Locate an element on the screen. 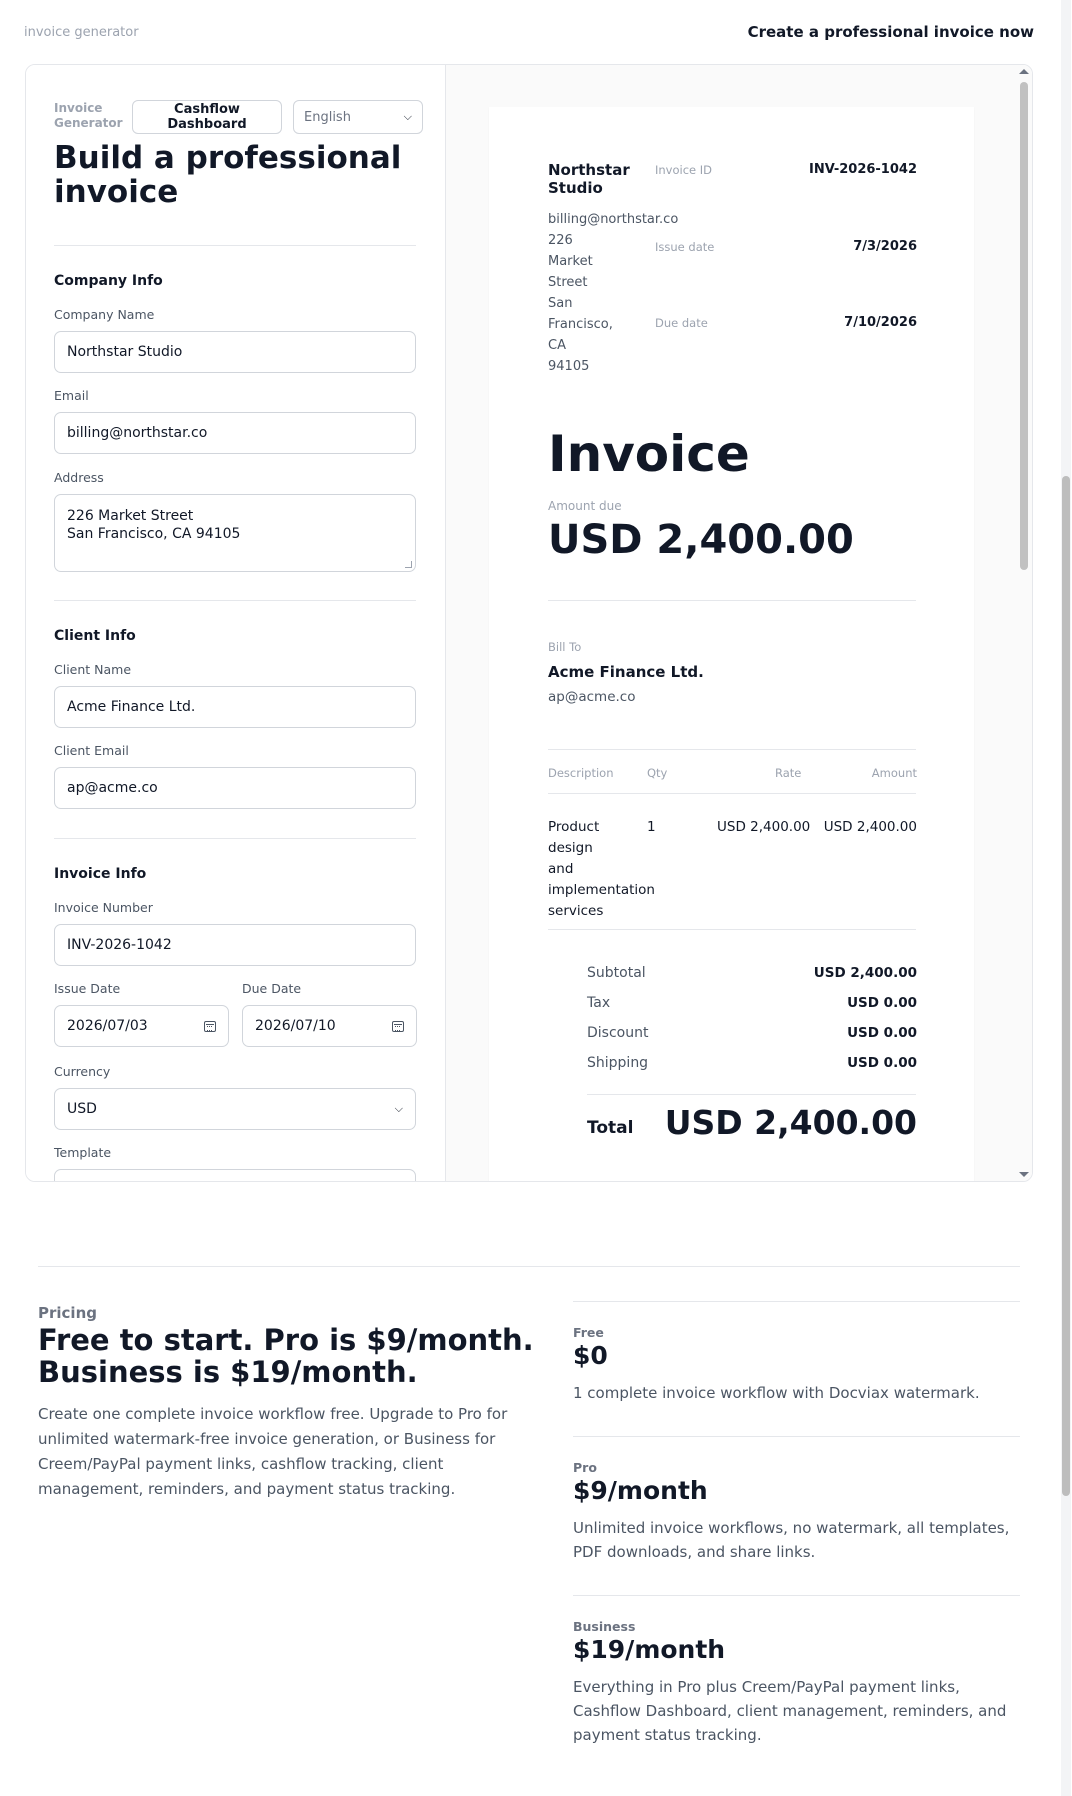  bill-to-email: ap@acme.co is located at coordinates (592, 697).